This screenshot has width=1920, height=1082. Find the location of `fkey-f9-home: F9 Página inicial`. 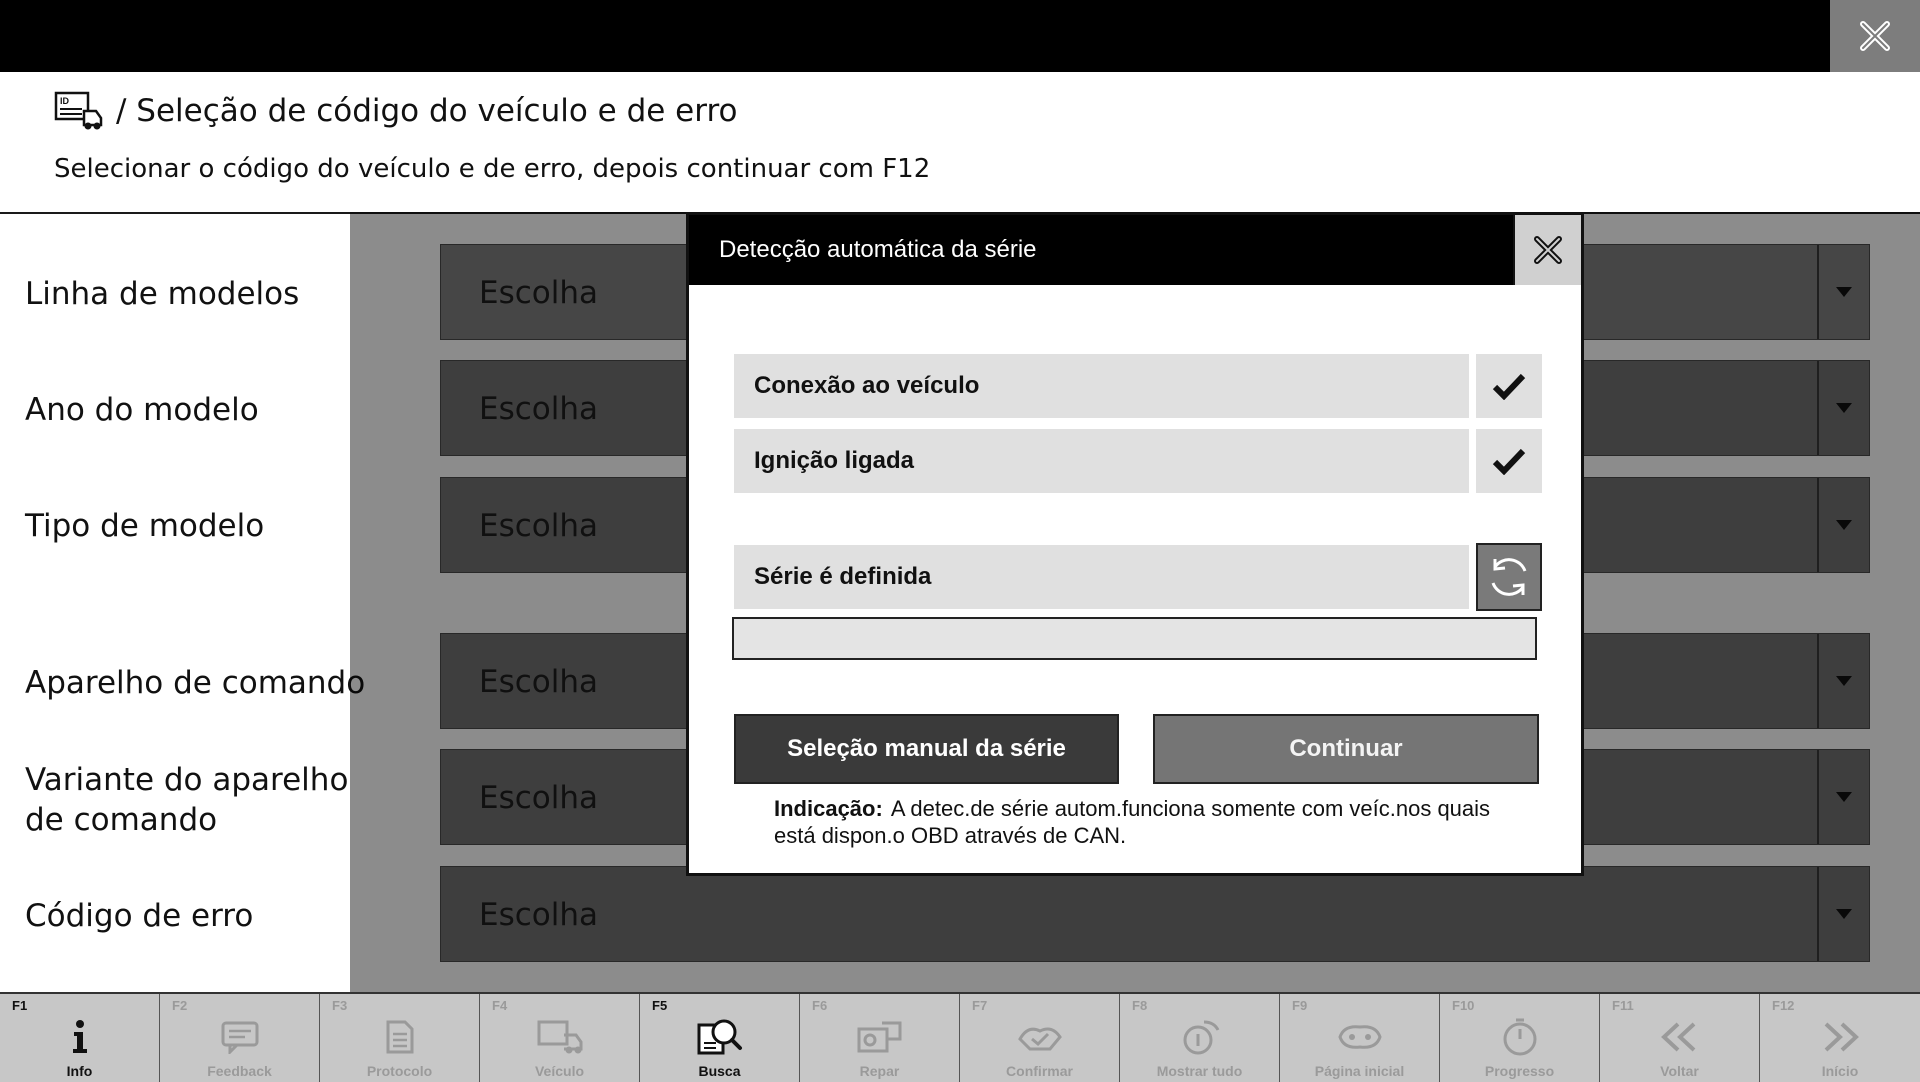

fkey-f9-home: F9 Página inicial is located at coordinates (1360, 1038).